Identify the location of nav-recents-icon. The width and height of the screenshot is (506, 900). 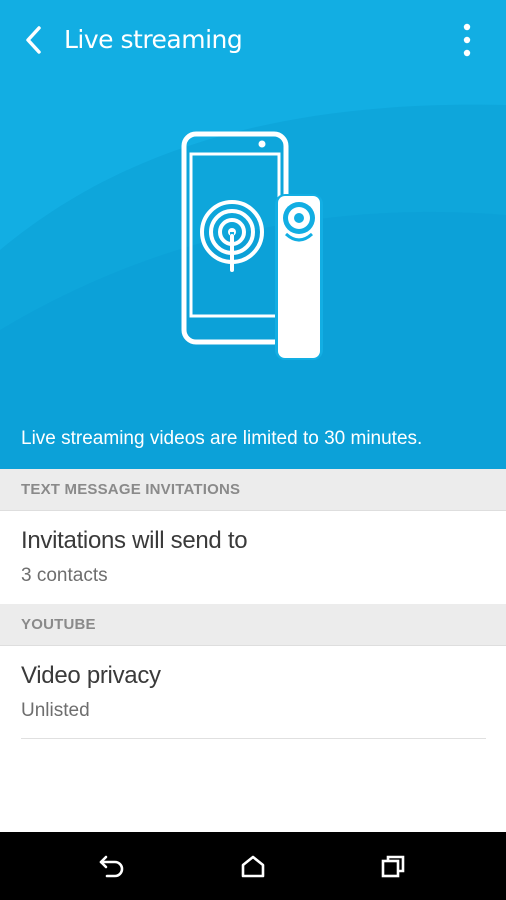
(393, 866).